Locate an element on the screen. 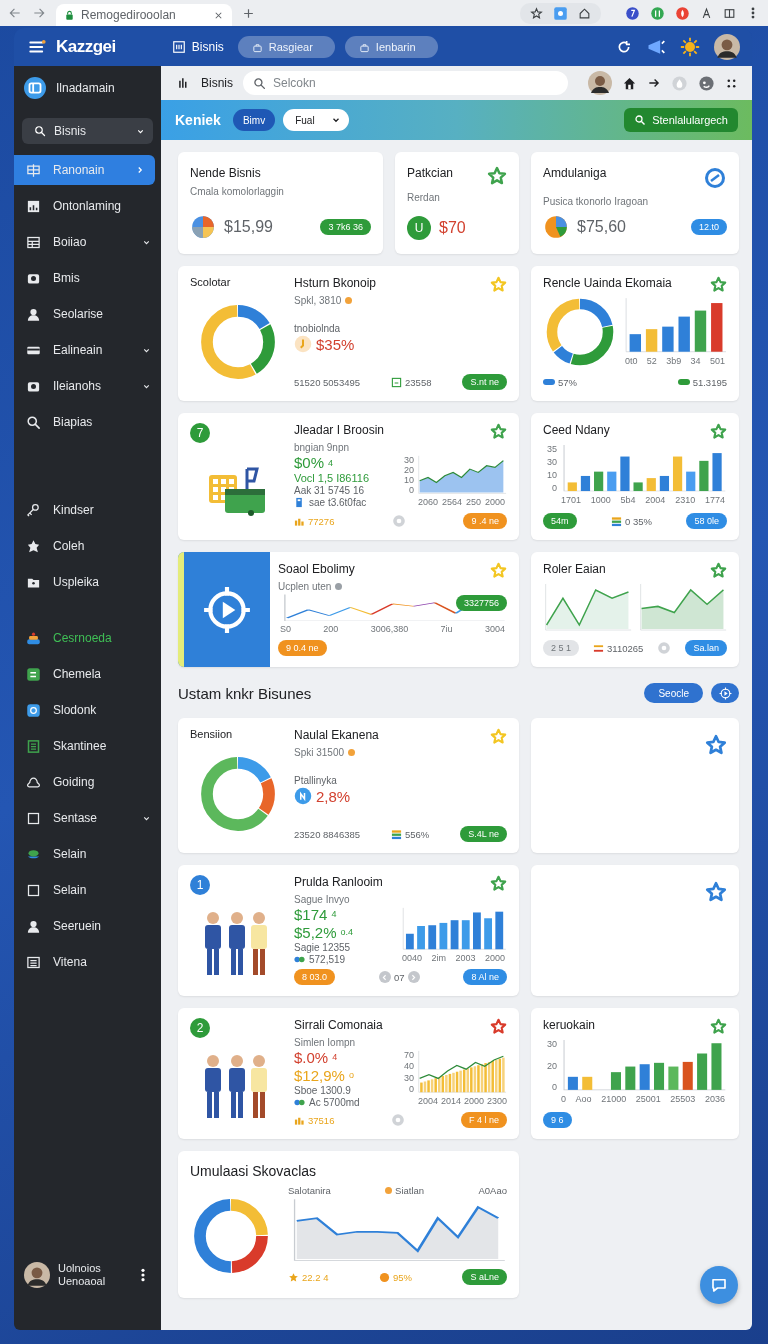 The width and height of the screenshot is (768, 1344). card-title: Soaol Ebolimy is located at coordinates (316, 569).